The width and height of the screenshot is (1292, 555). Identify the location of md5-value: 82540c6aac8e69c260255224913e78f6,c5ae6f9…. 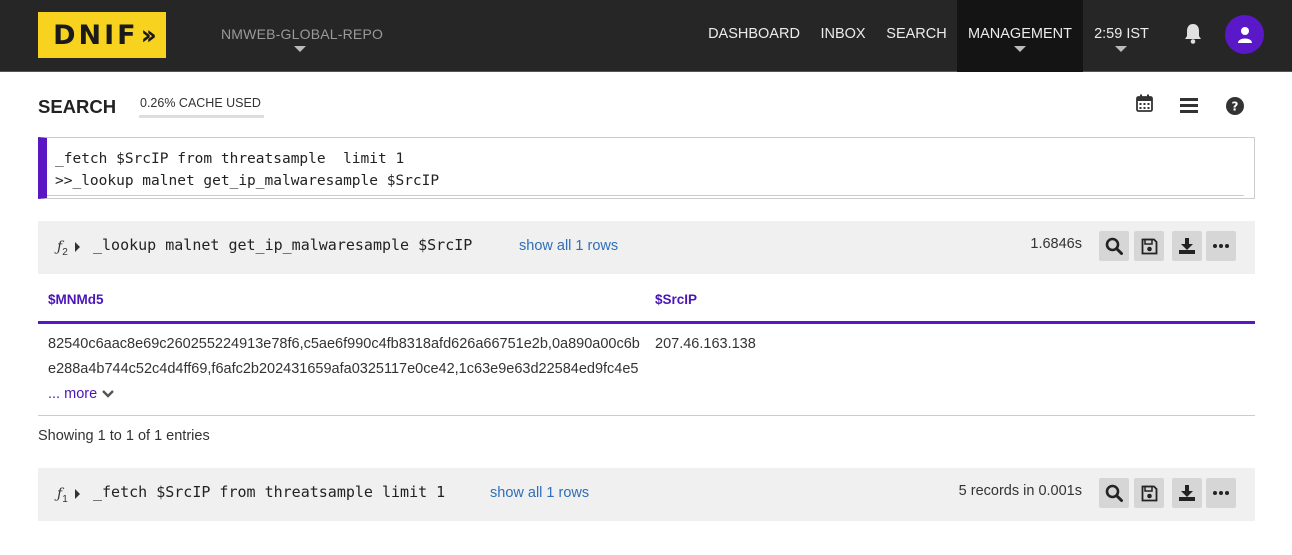
(344, 356).